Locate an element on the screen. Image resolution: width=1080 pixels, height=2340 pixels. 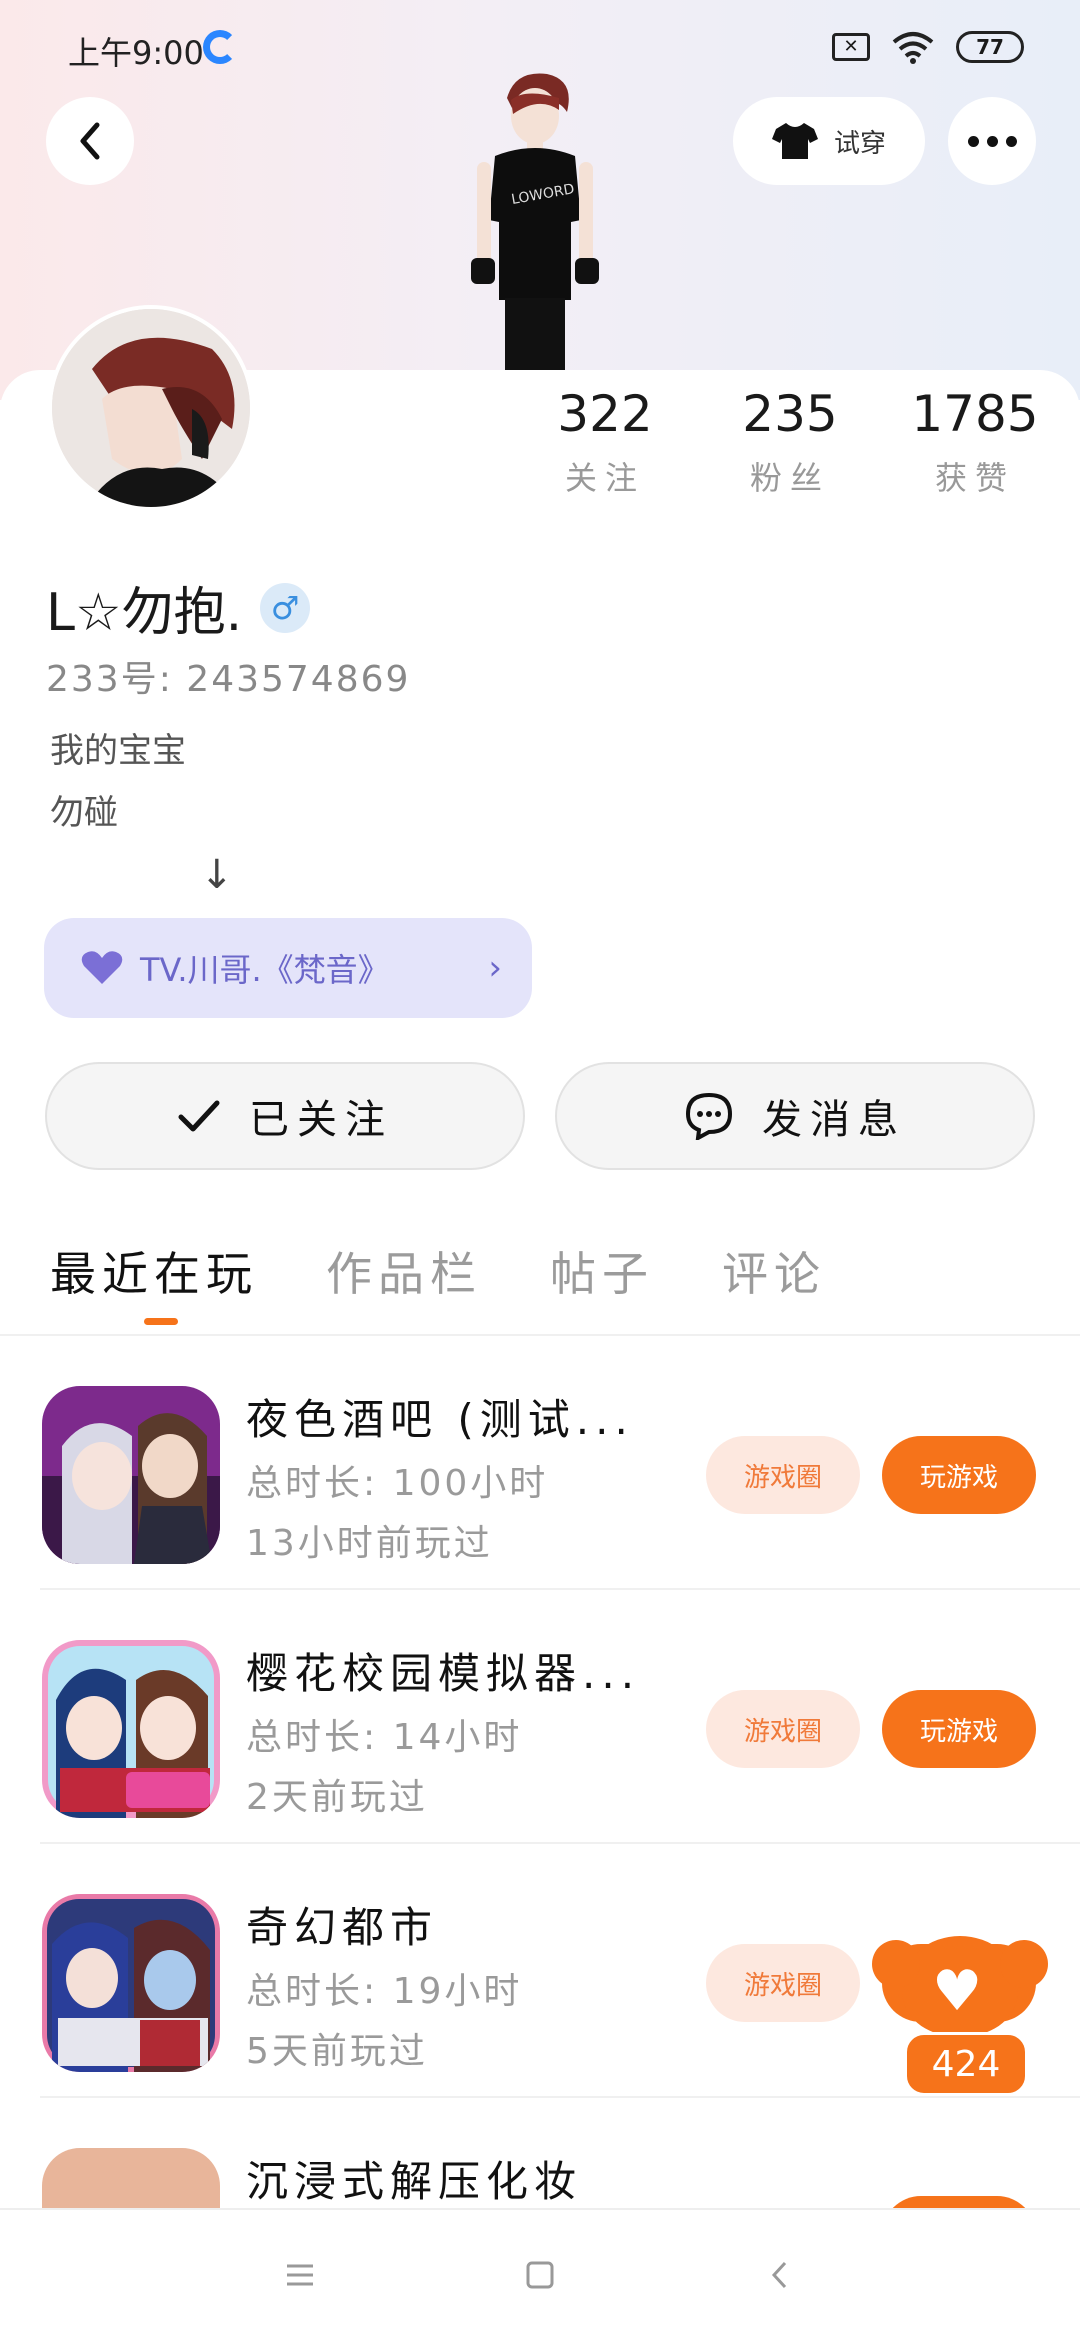
game-list-item: 樱花校园模拟器... 总时长: 14小时 2天前玩过 游戏圈 玩游戏 is located at coordinates (540, 1717).